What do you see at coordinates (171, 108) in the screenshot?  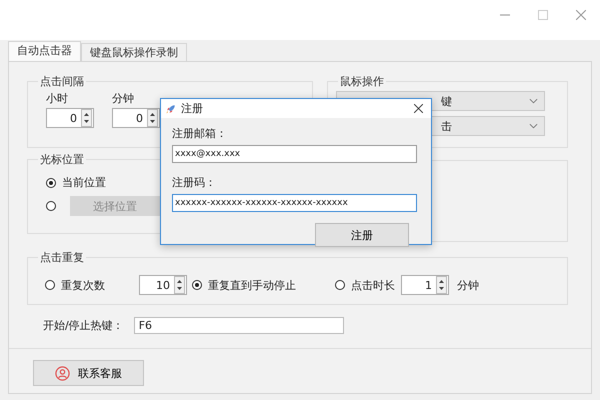 I see `rocket-icon` at bounding box center [171, 108].